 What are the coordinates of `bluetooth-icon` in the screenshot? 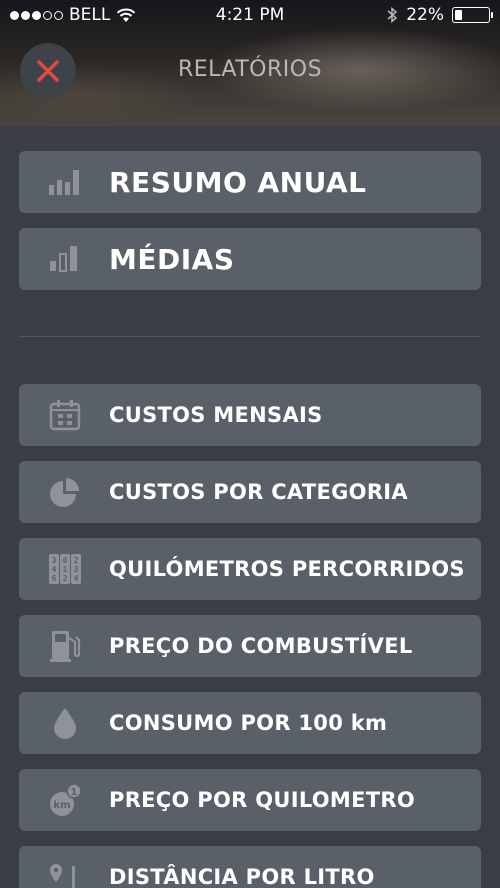 It's located at (392, 15).